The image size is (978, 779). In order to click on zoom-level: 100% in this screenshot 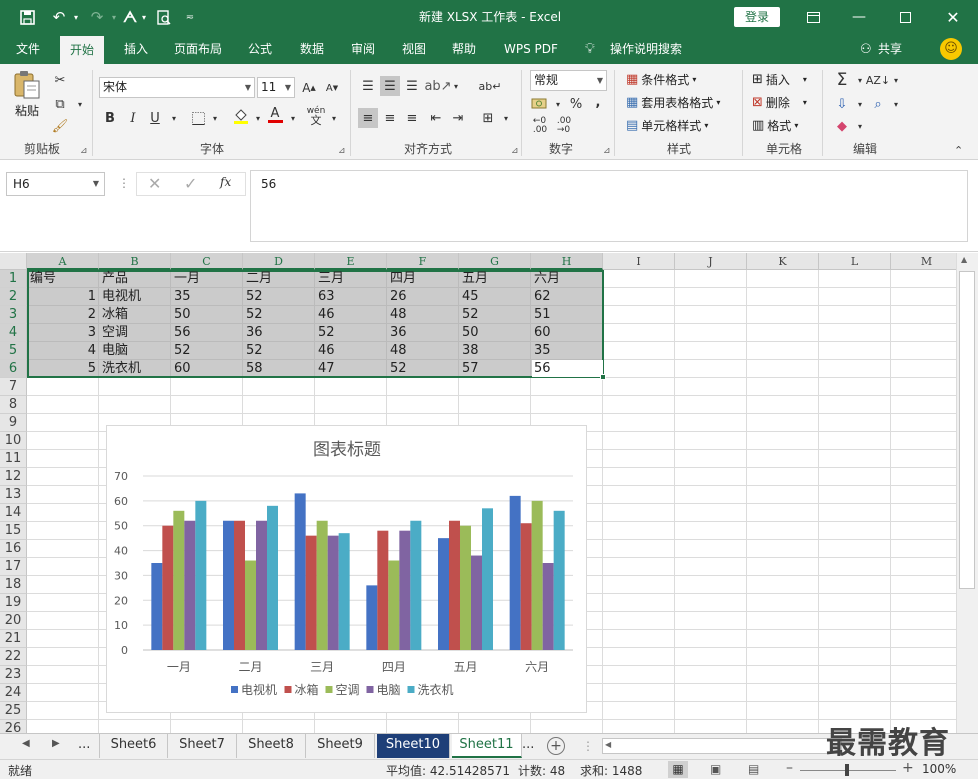, I will do `click(939, 769)`.